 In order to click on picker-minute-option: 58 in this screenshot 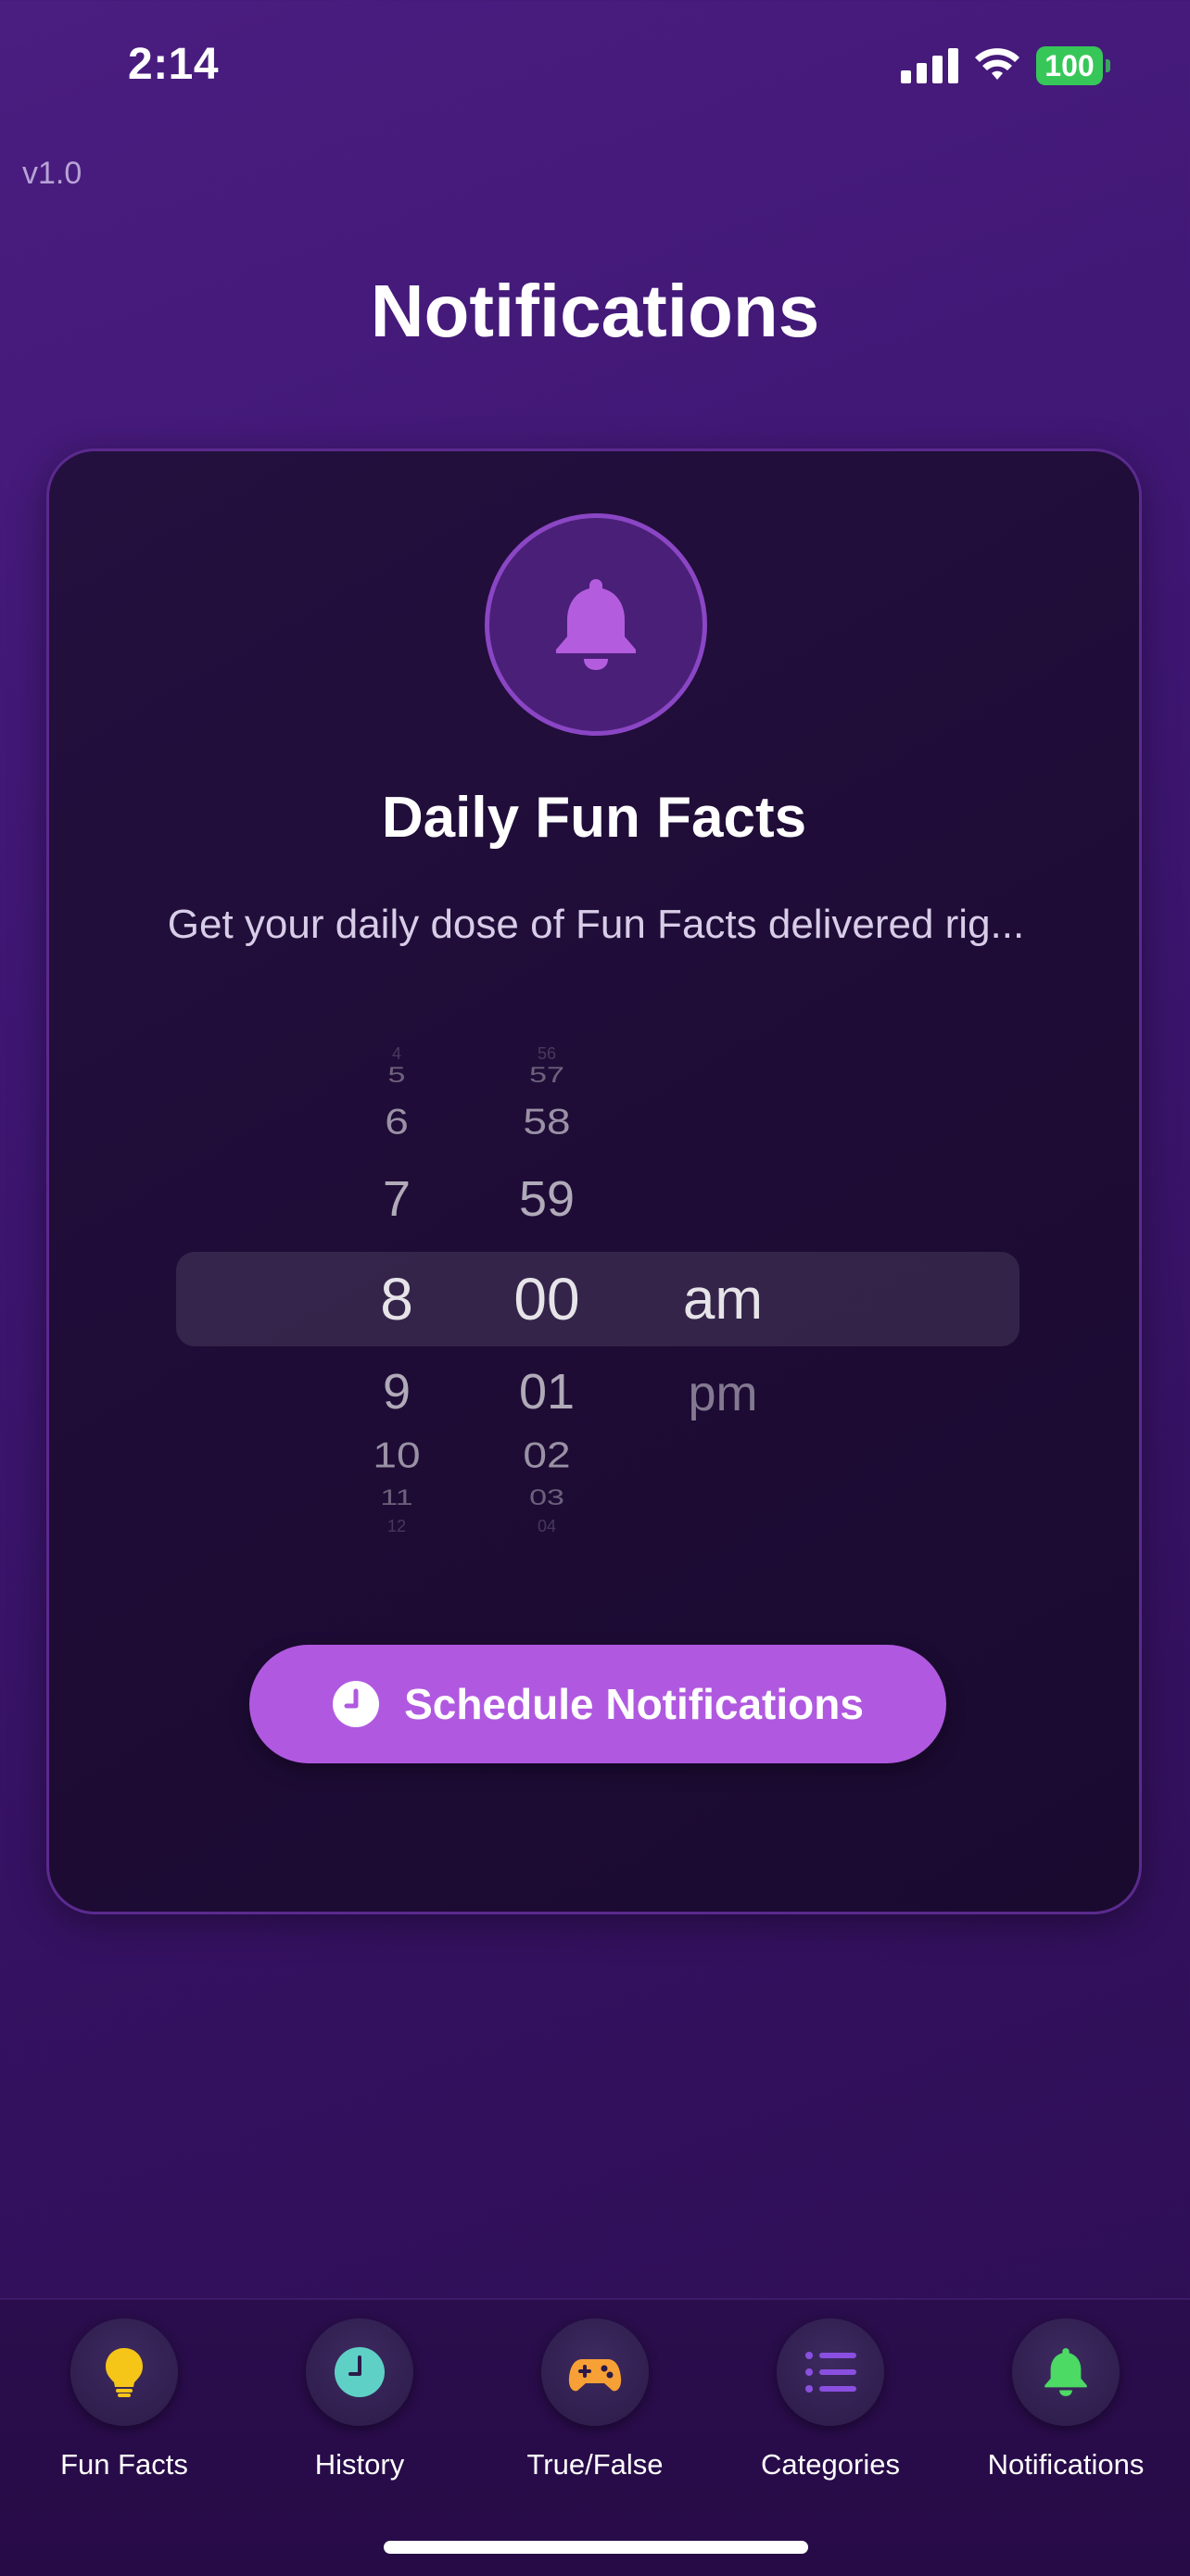, I will do `click(547, 1121)`.